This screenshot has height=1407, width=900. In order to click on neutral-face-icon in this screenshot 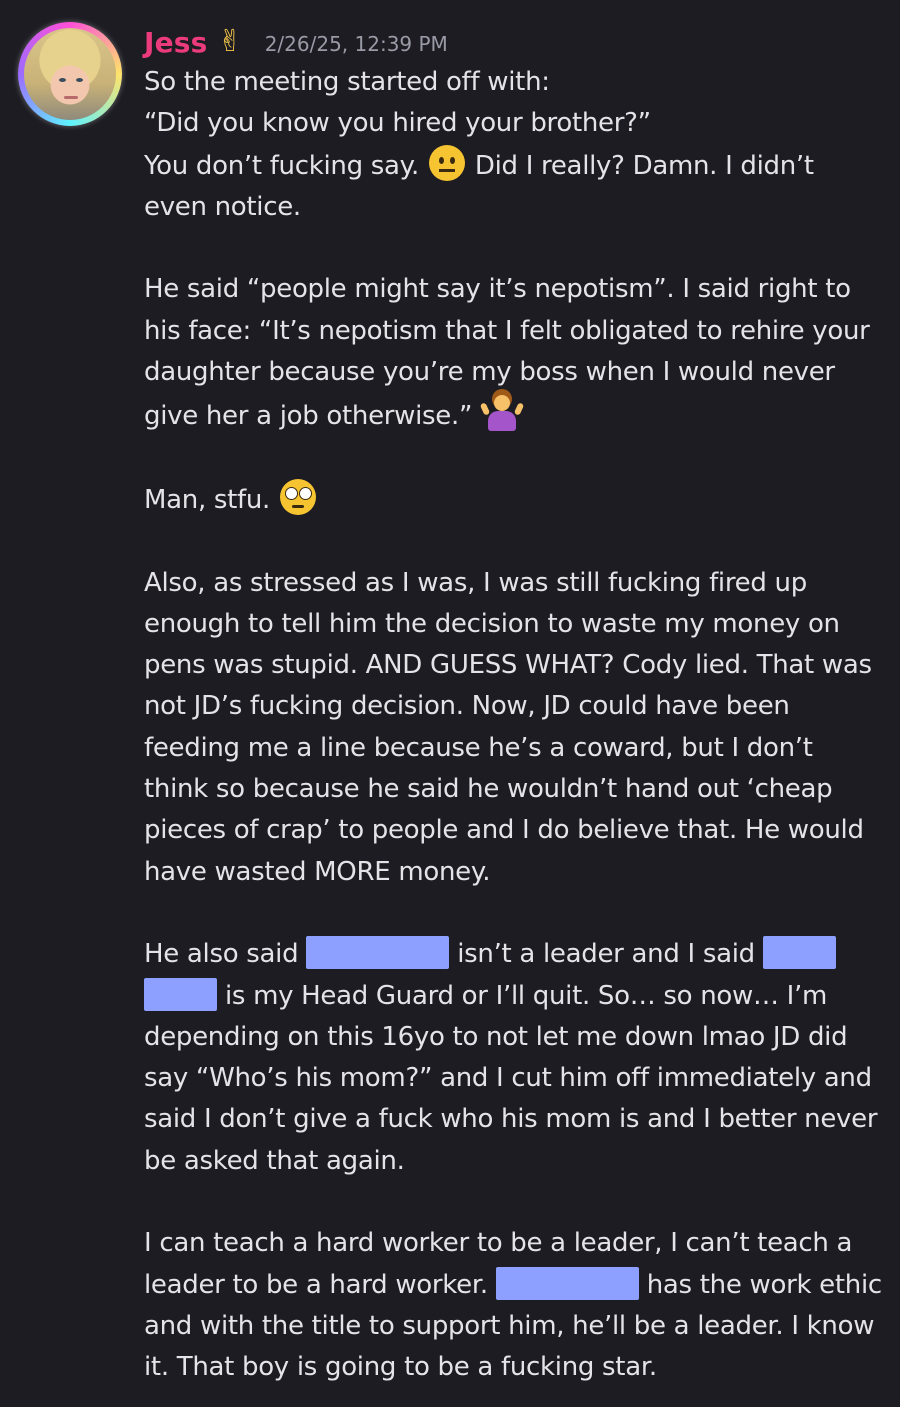, I will do `click(446, 162)`.